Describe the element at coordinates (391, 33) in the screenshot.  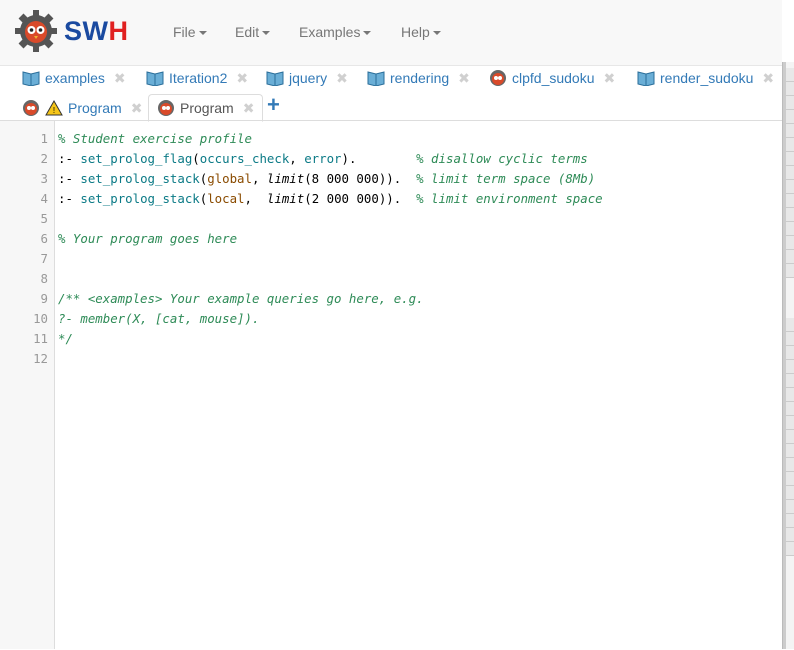
I see `navbar: SWH File Edit Examples Help` at that location.